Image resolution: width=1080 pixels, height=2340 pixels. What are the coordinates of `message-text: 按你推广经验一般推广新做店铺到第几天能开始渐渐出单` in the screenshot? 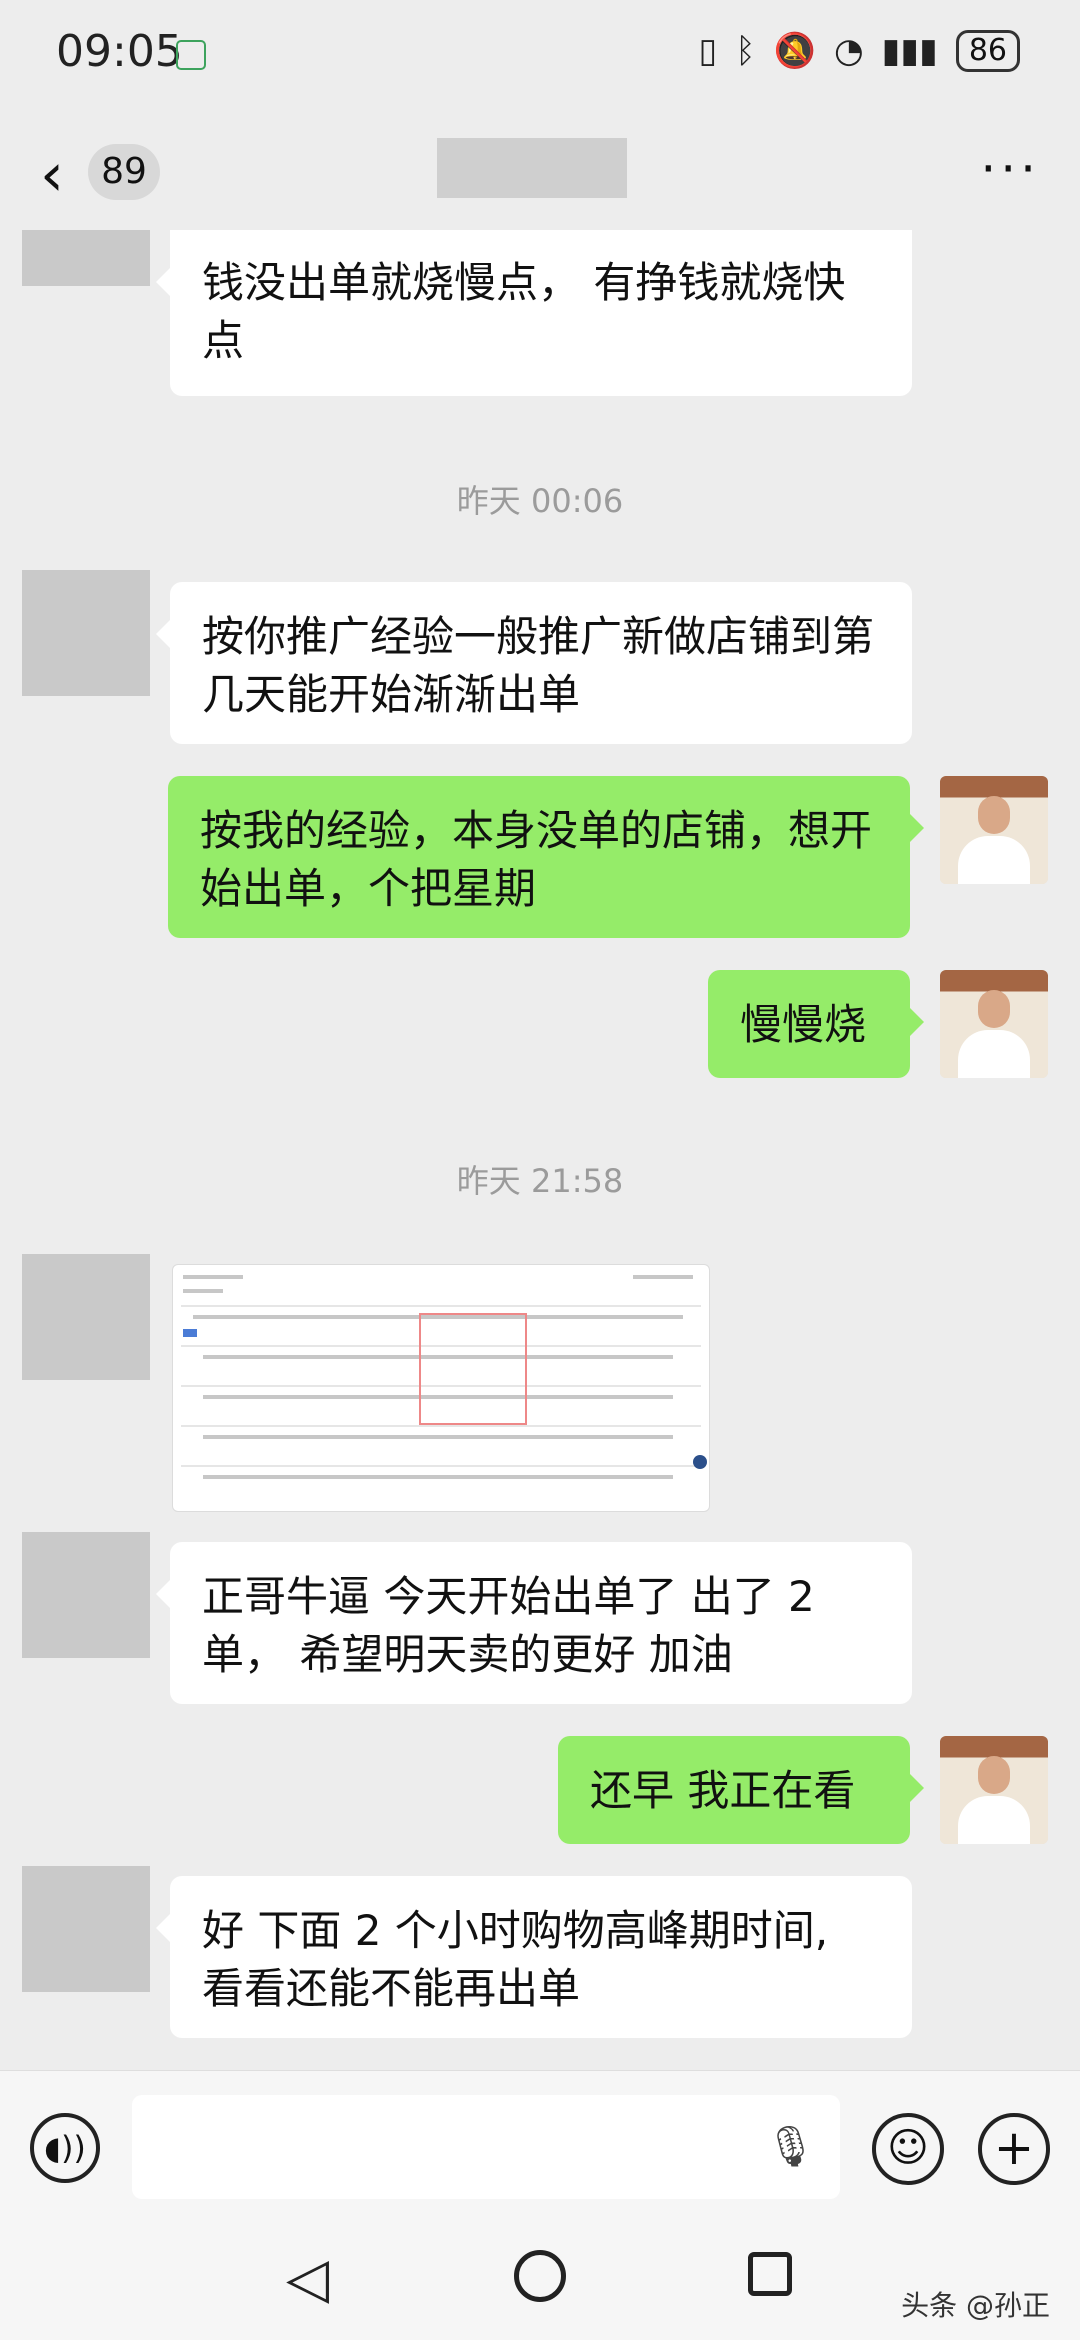 It's located at (538, 665).